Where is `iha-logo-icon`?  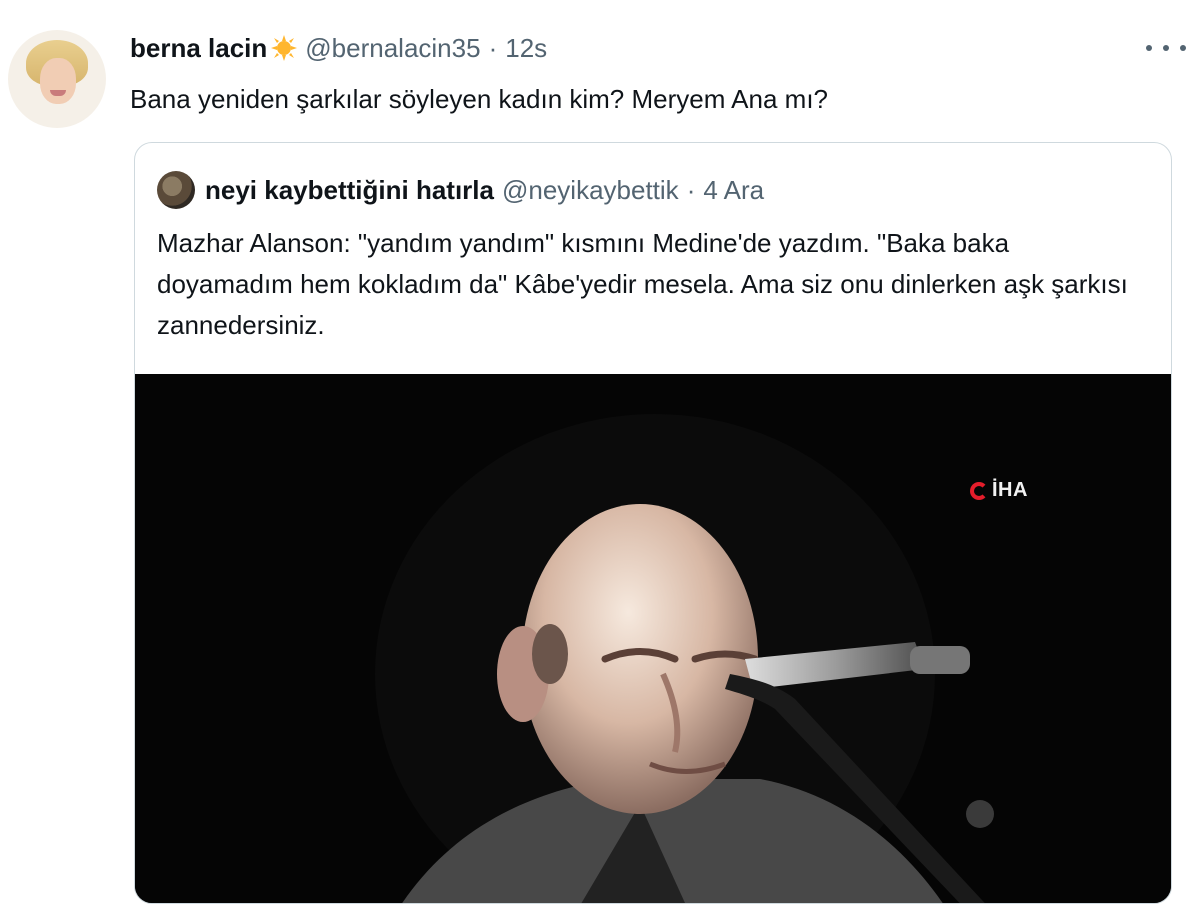 iha-logo-icon is located at coordinates (979, 490).